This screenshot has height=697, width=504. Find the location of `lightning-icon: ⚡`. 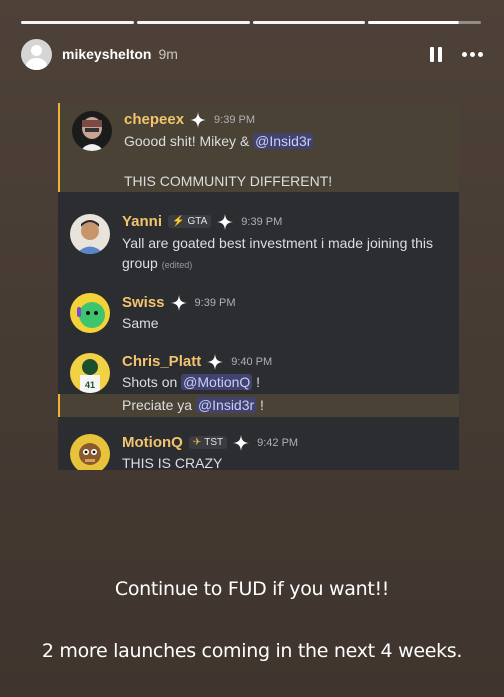

lightning-icon: ⚡ is located at coordinates (178, 221).